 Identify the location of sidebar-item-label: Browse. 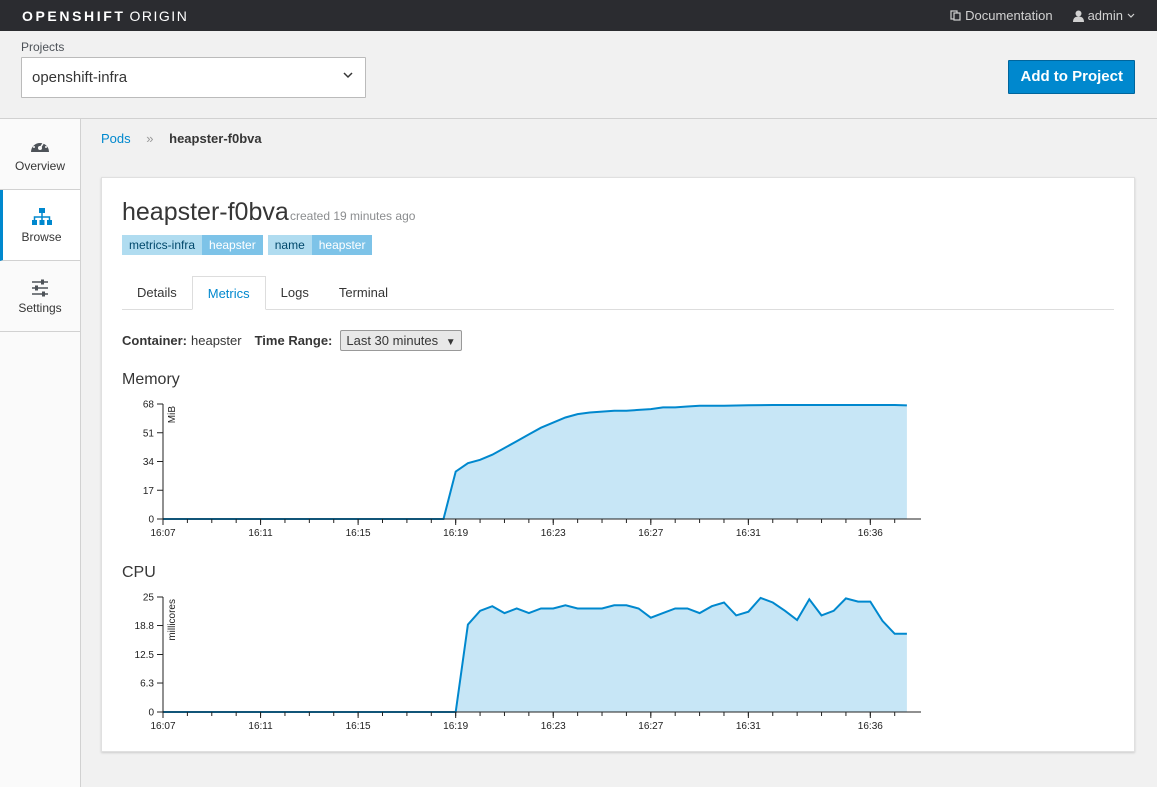
(41, 237).